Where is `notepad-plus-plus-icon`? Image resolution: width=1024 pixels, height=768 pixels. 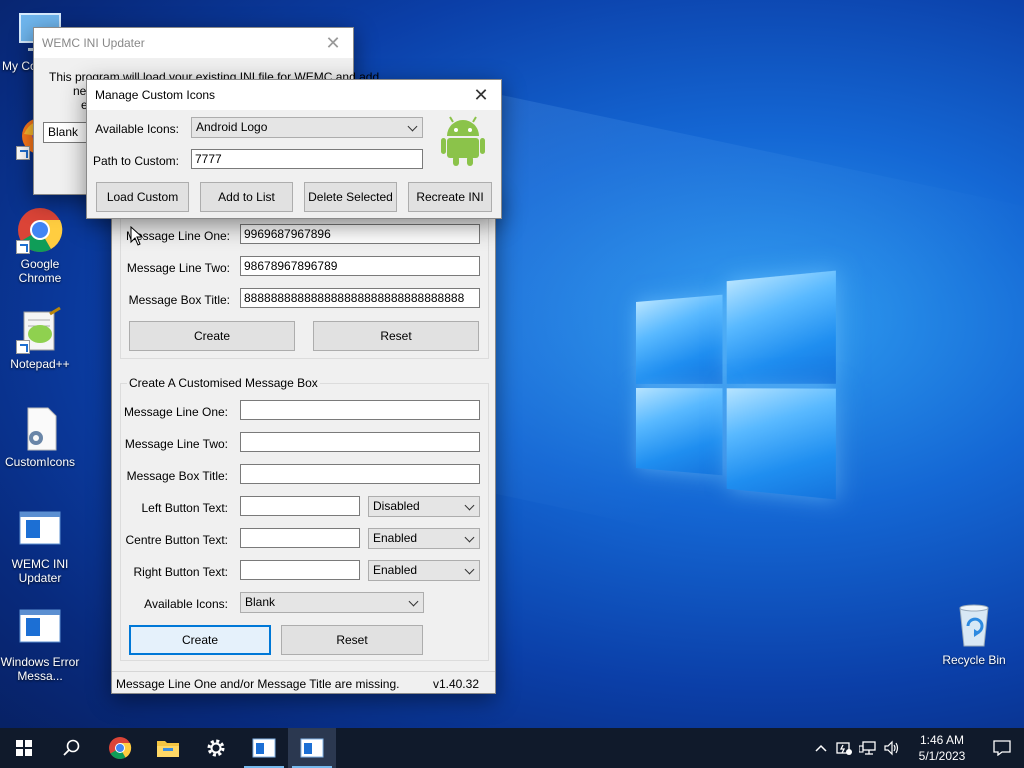 notepad-plus-plus-icon is located at coordinates (40, 330).